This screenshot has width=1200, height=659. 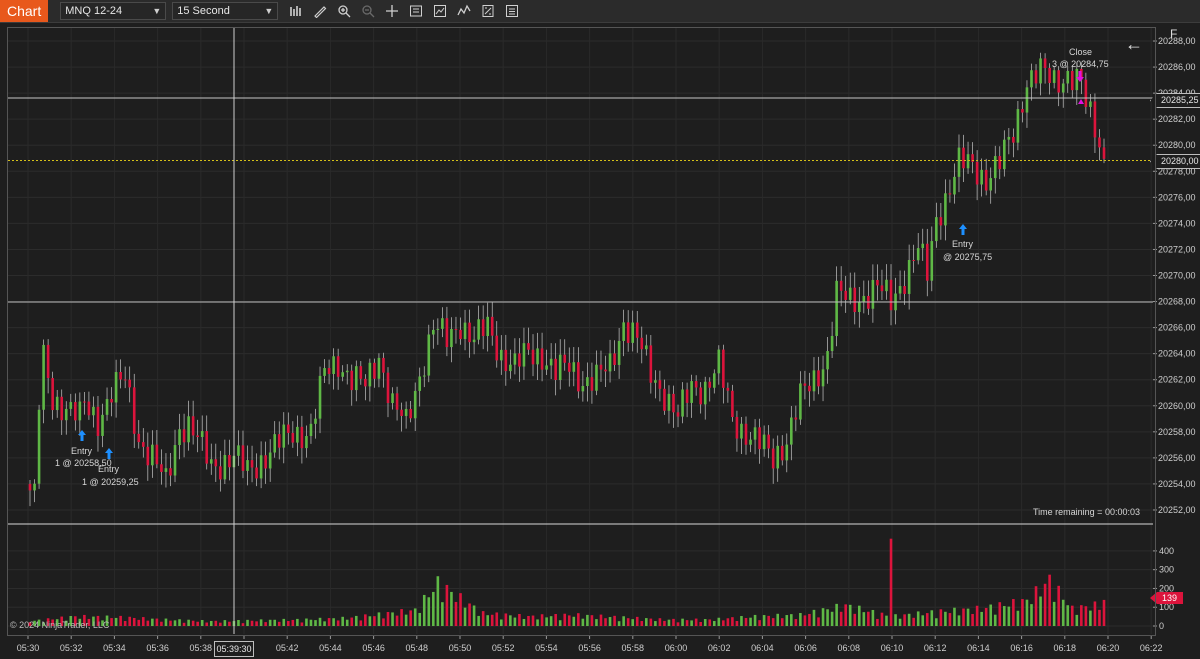 I want to click on time-axis-label: 06:12, so click(x=935, y=648).